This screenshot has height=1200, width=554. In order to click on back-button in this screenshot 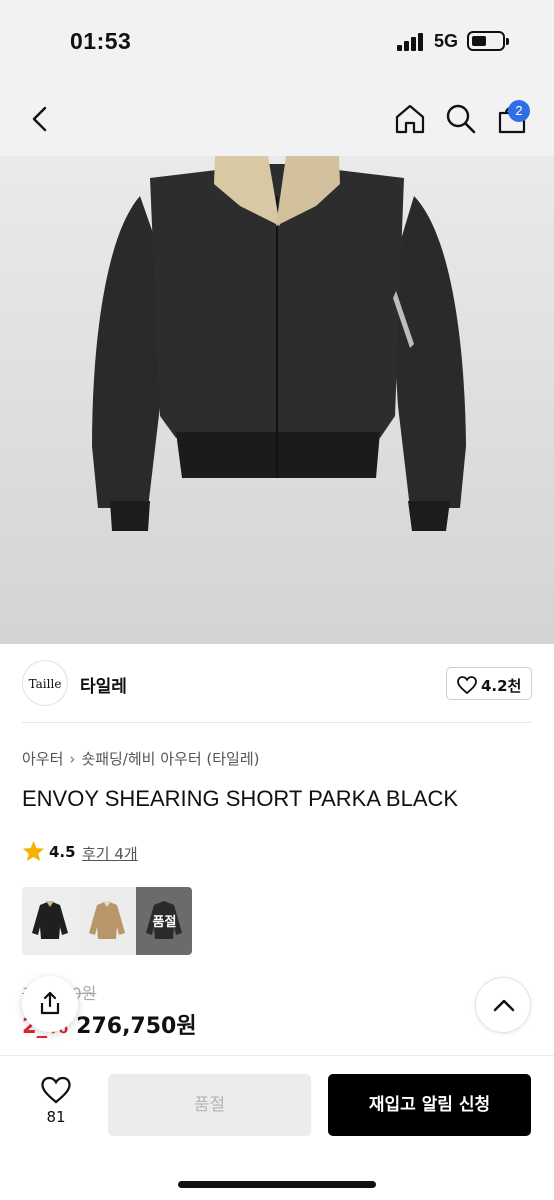, I will do `click(41, 119)`.